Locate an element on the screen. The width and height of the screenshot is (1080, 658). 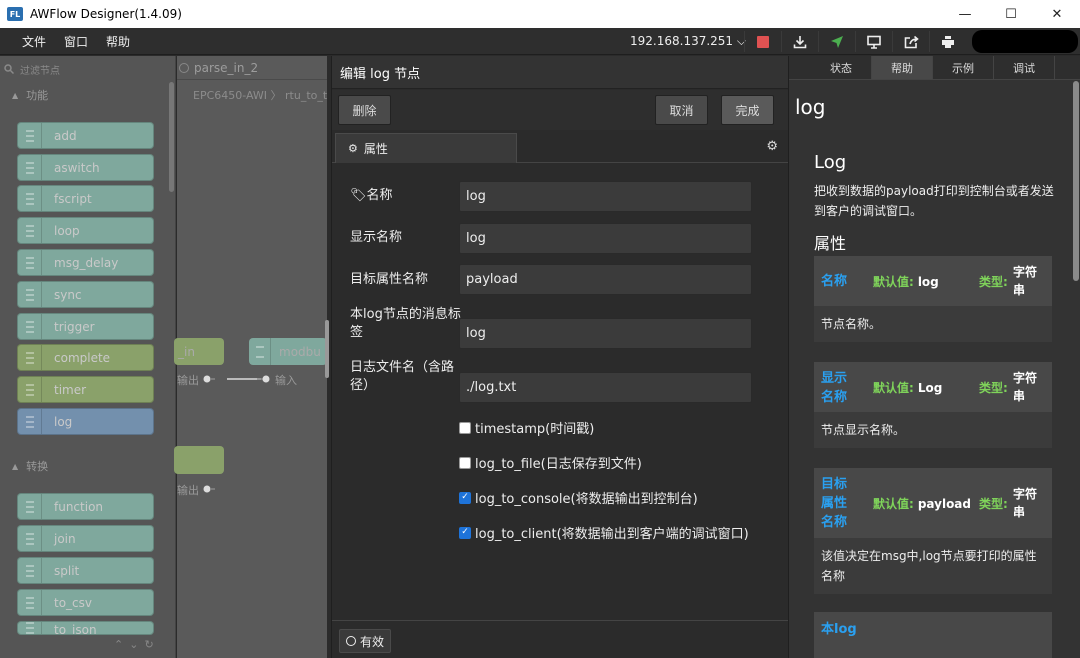
tab-label: 属性 is located at coordinates (375, 149).